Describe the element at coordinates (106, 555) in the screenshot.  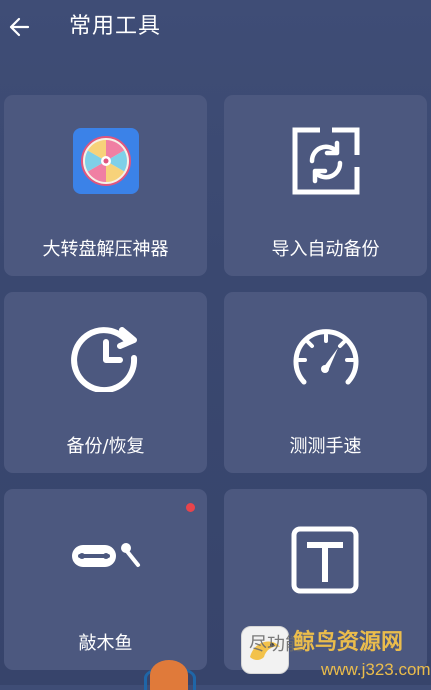
I see `wooden-fish-icon` at that location.